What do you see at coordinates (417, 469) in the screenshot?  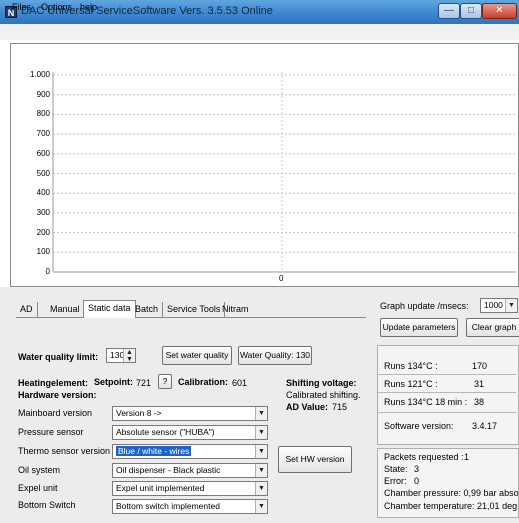 I see `state-value: 3` at bounding box center [417, 469].